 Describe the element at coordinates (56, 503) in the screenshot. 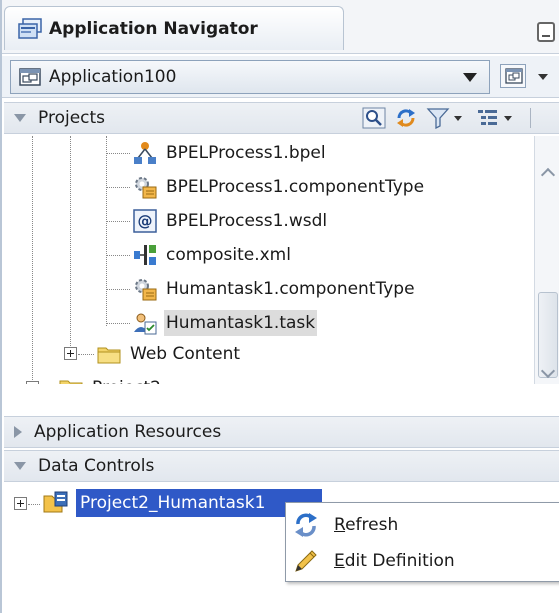

I see `data-control-icon` at that location.